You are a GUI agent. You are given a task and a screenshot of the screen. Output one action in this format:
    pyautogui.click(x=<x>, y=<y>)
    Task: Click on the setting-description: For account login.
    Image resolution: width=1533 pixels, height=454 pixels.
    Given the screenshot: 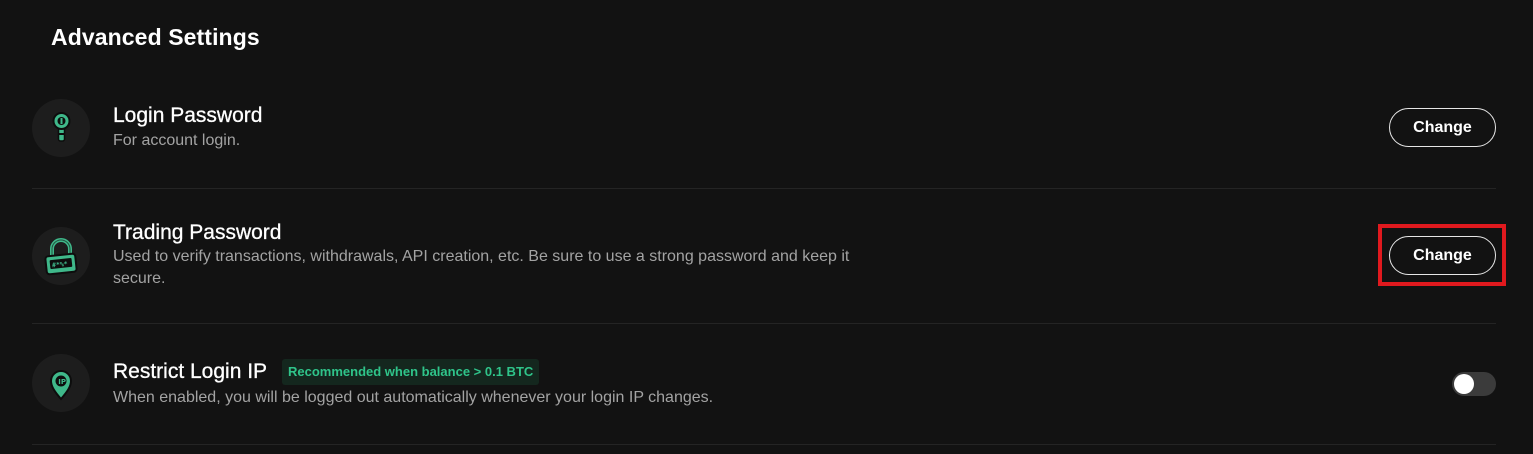 What is the action you would take?
    pyautogui.click(x=177, y=140)
    